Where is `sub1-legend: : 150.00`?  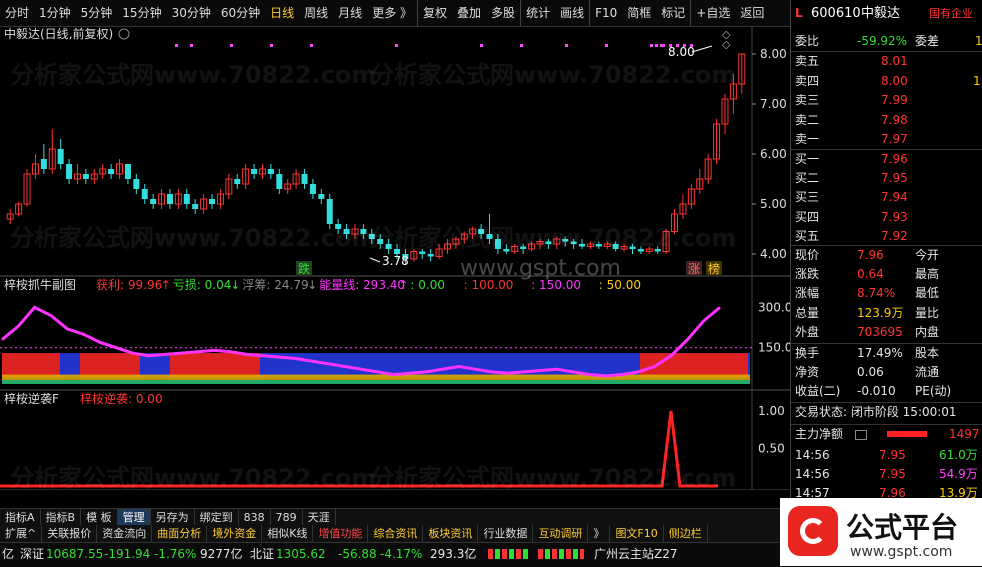 sub1-legend: : 150.00 is located at coordinates (556, 285).